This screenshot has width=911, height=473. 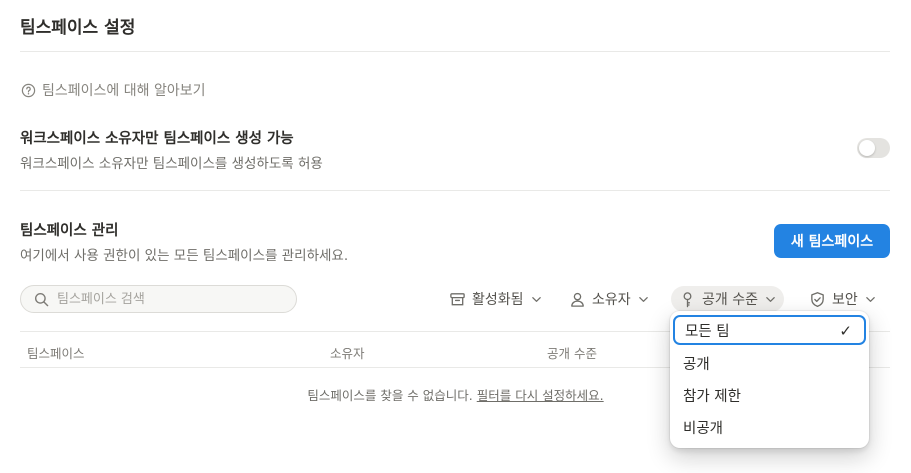 What do you see at coordinates (457, 298) in the screenshot?
I see `archive-icon` at bounding box center [457, 298].